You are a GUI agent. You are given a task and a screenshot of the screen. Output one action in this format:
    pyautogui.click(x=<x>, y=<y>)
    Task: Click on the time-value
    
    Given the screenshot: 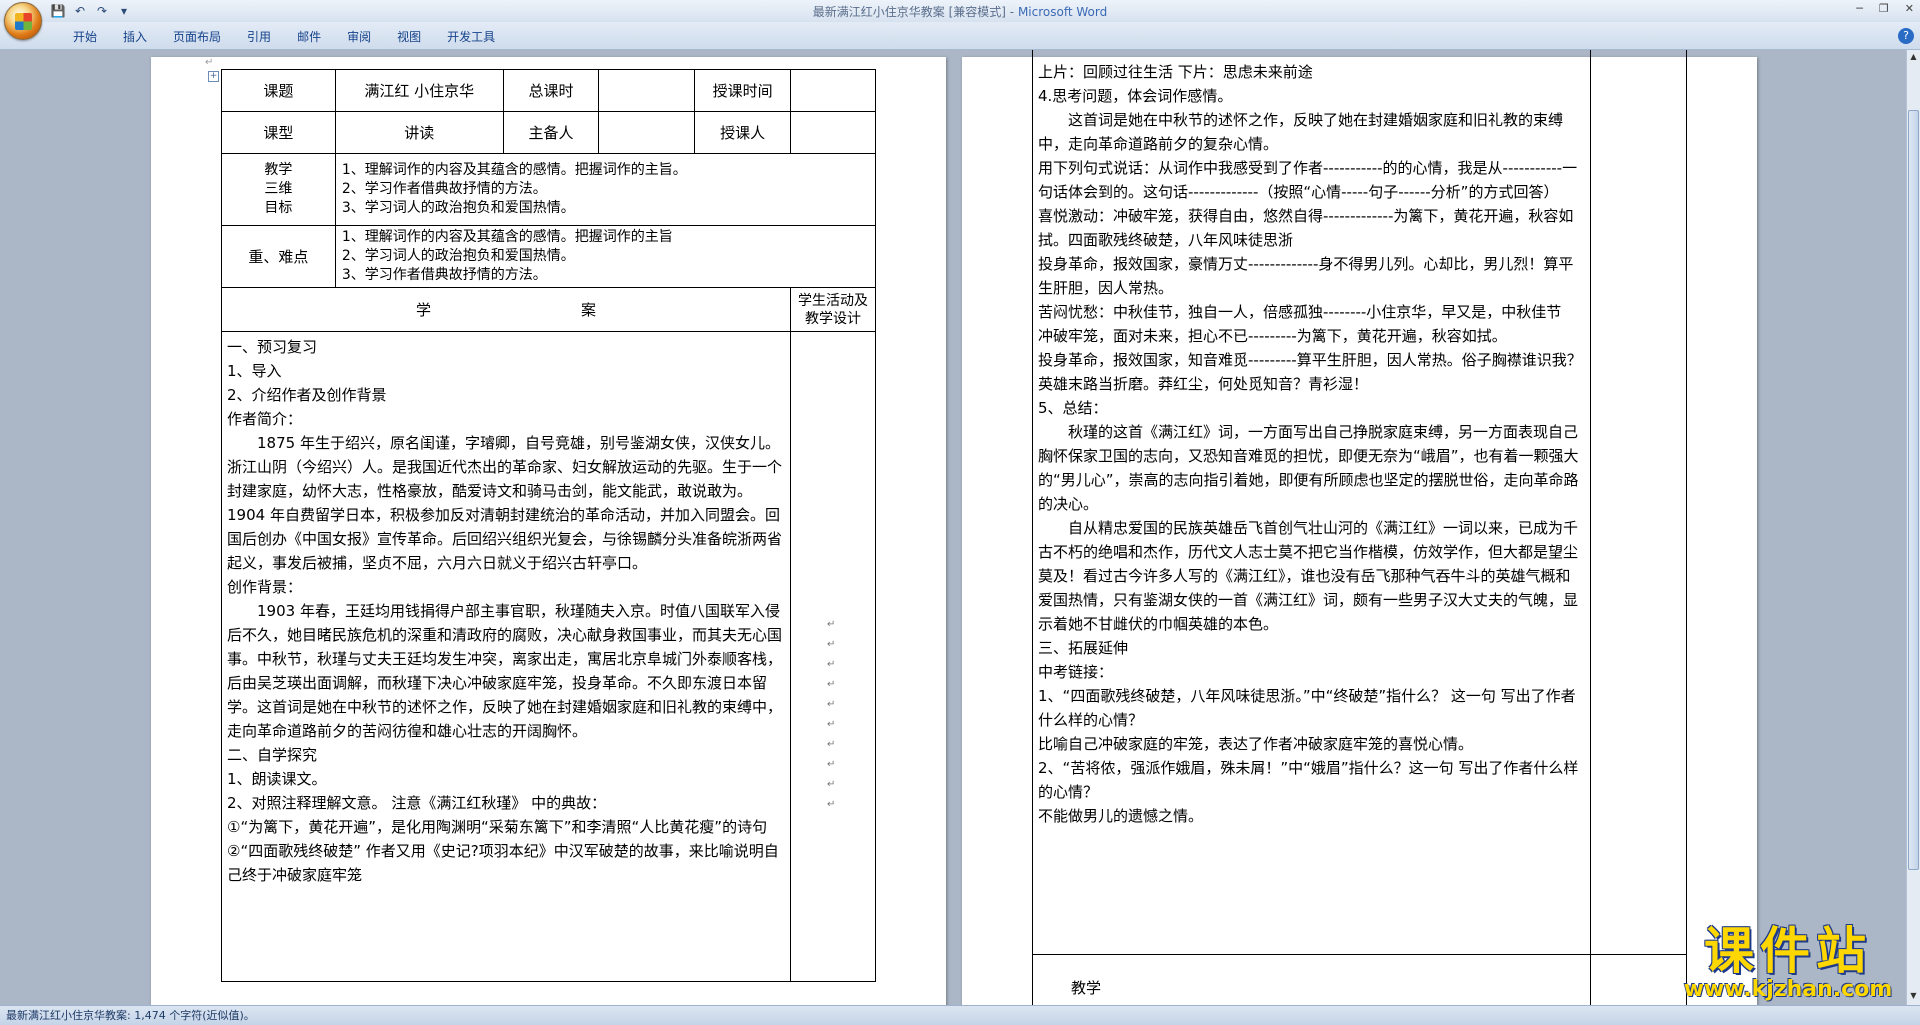 What is the action you would take?
    pyautogui.click(x=833, y=90)
    